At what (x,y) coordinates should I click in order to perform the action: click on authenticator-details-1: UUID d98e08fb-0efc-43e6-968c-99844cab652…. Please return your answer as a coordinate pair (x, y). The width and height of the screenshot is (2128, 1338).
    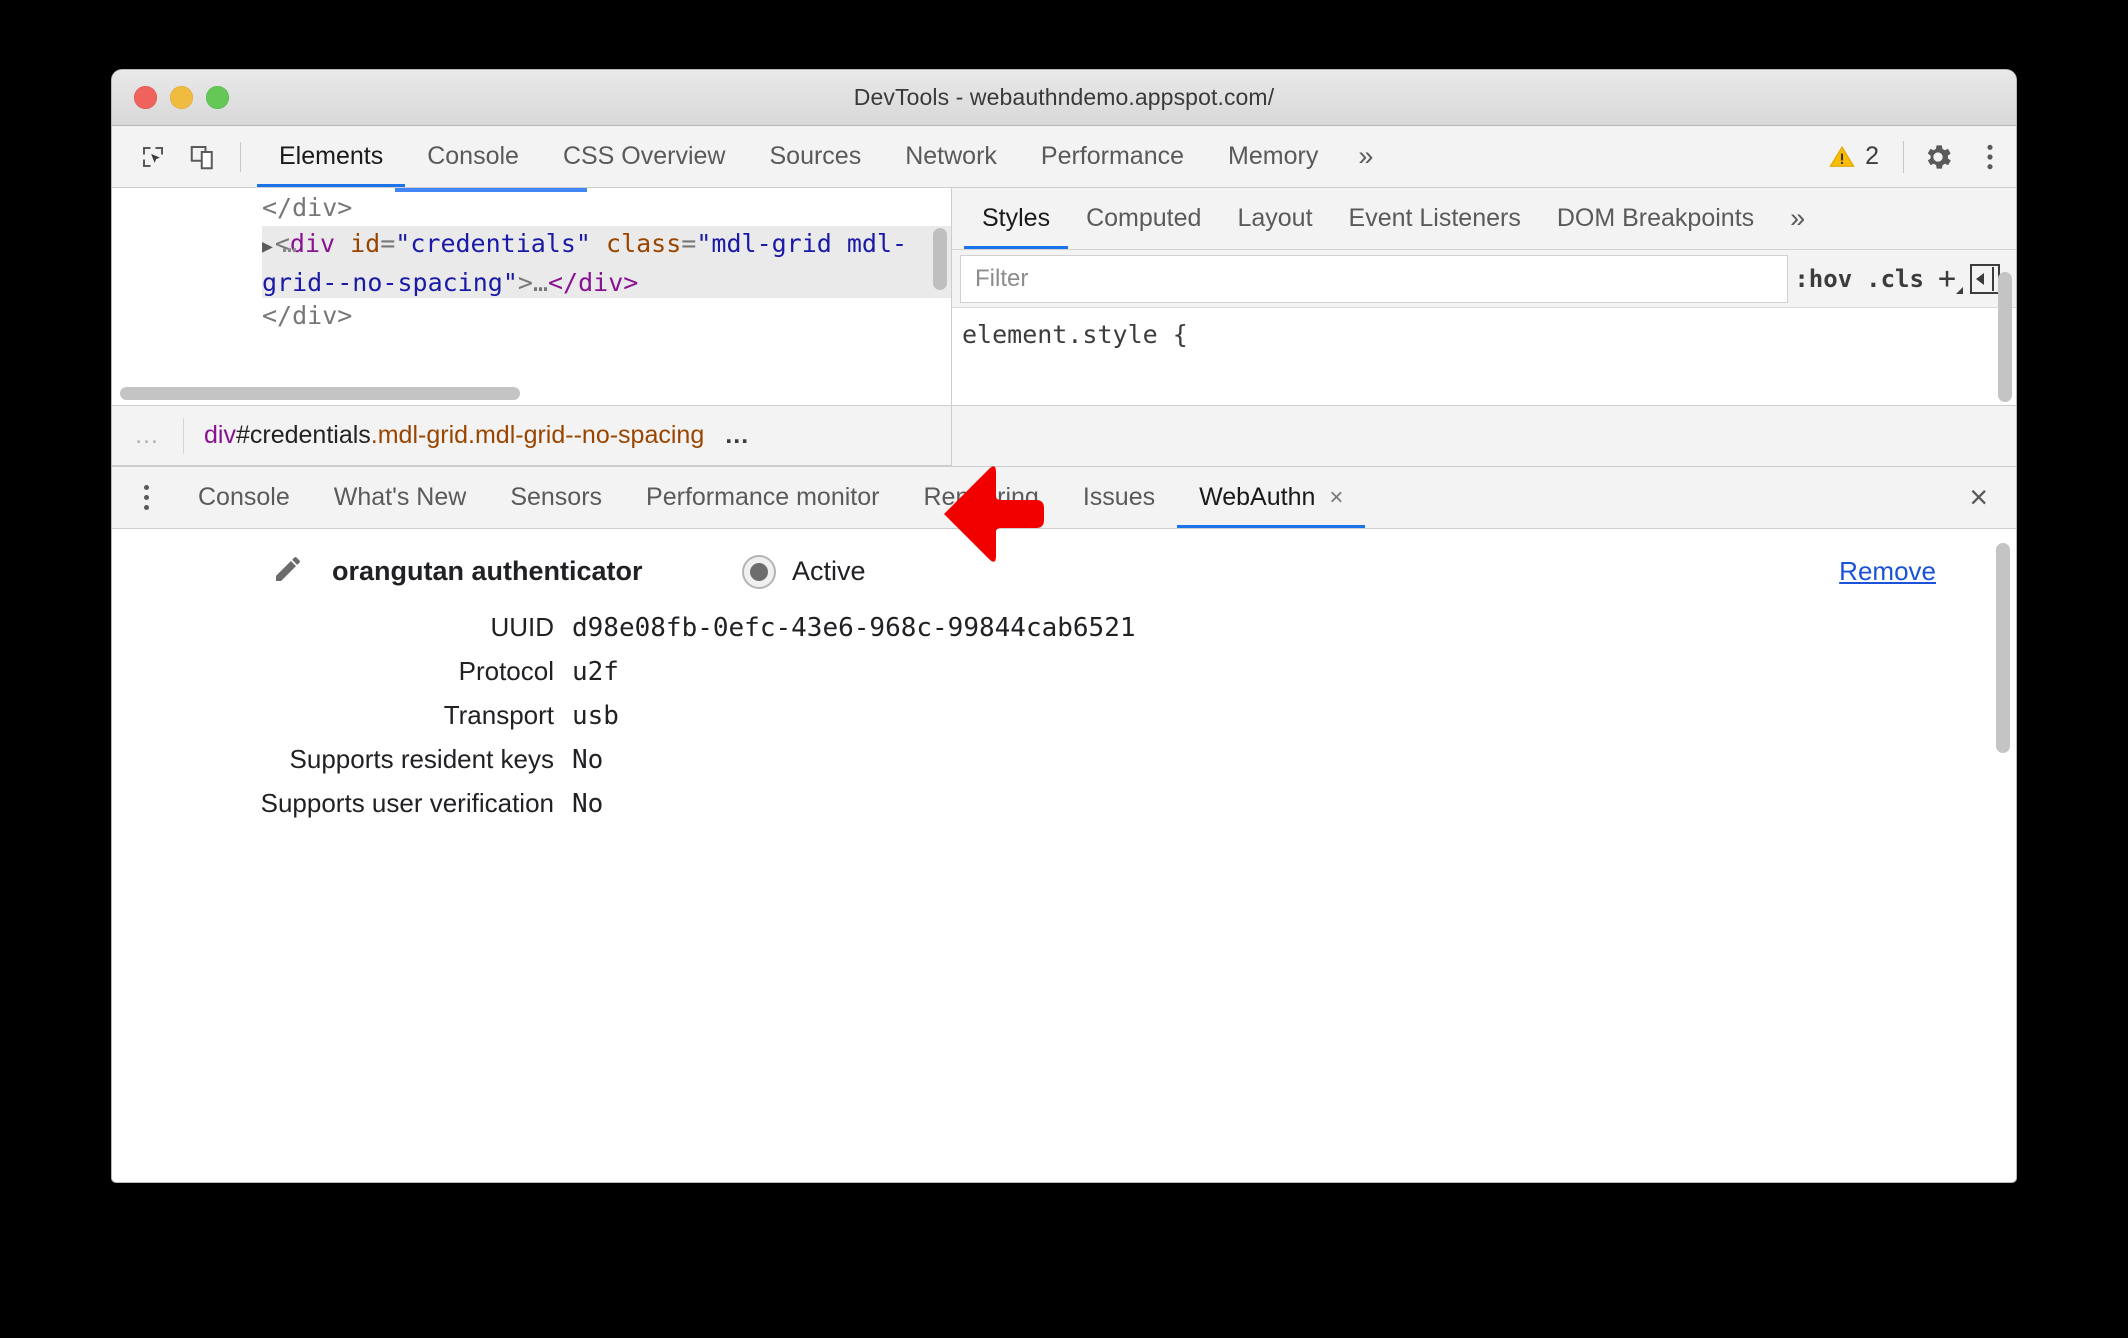
    Looking at the image, I should click on (1064, 722).